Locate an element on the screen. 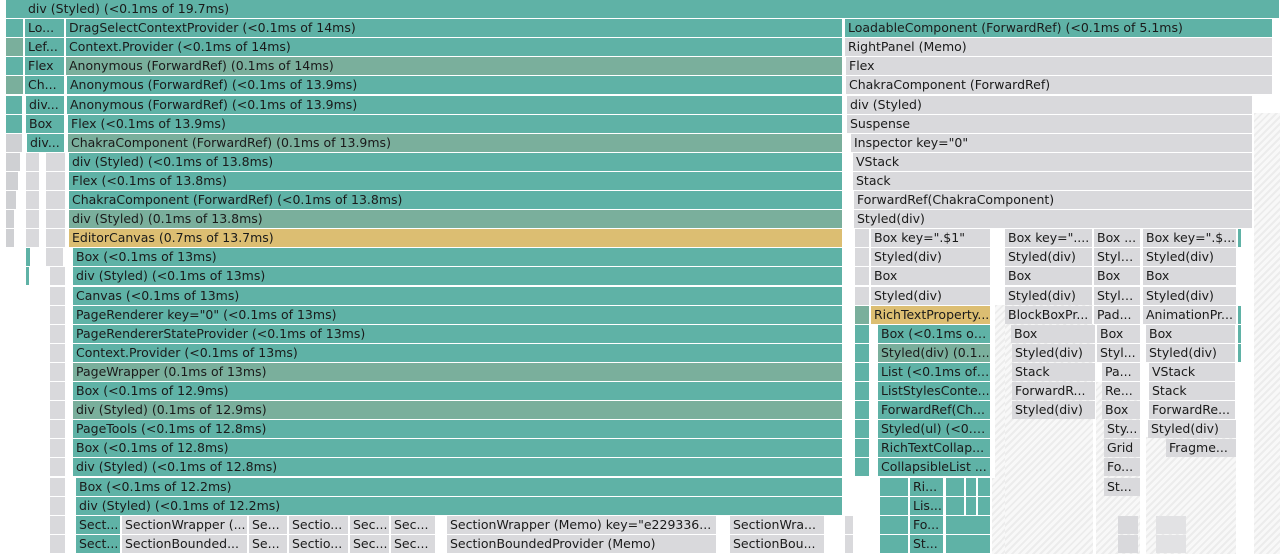  flame-node-div: div (Styled) (<0.1ms of 13ms) is located at coordinates (458, 276).